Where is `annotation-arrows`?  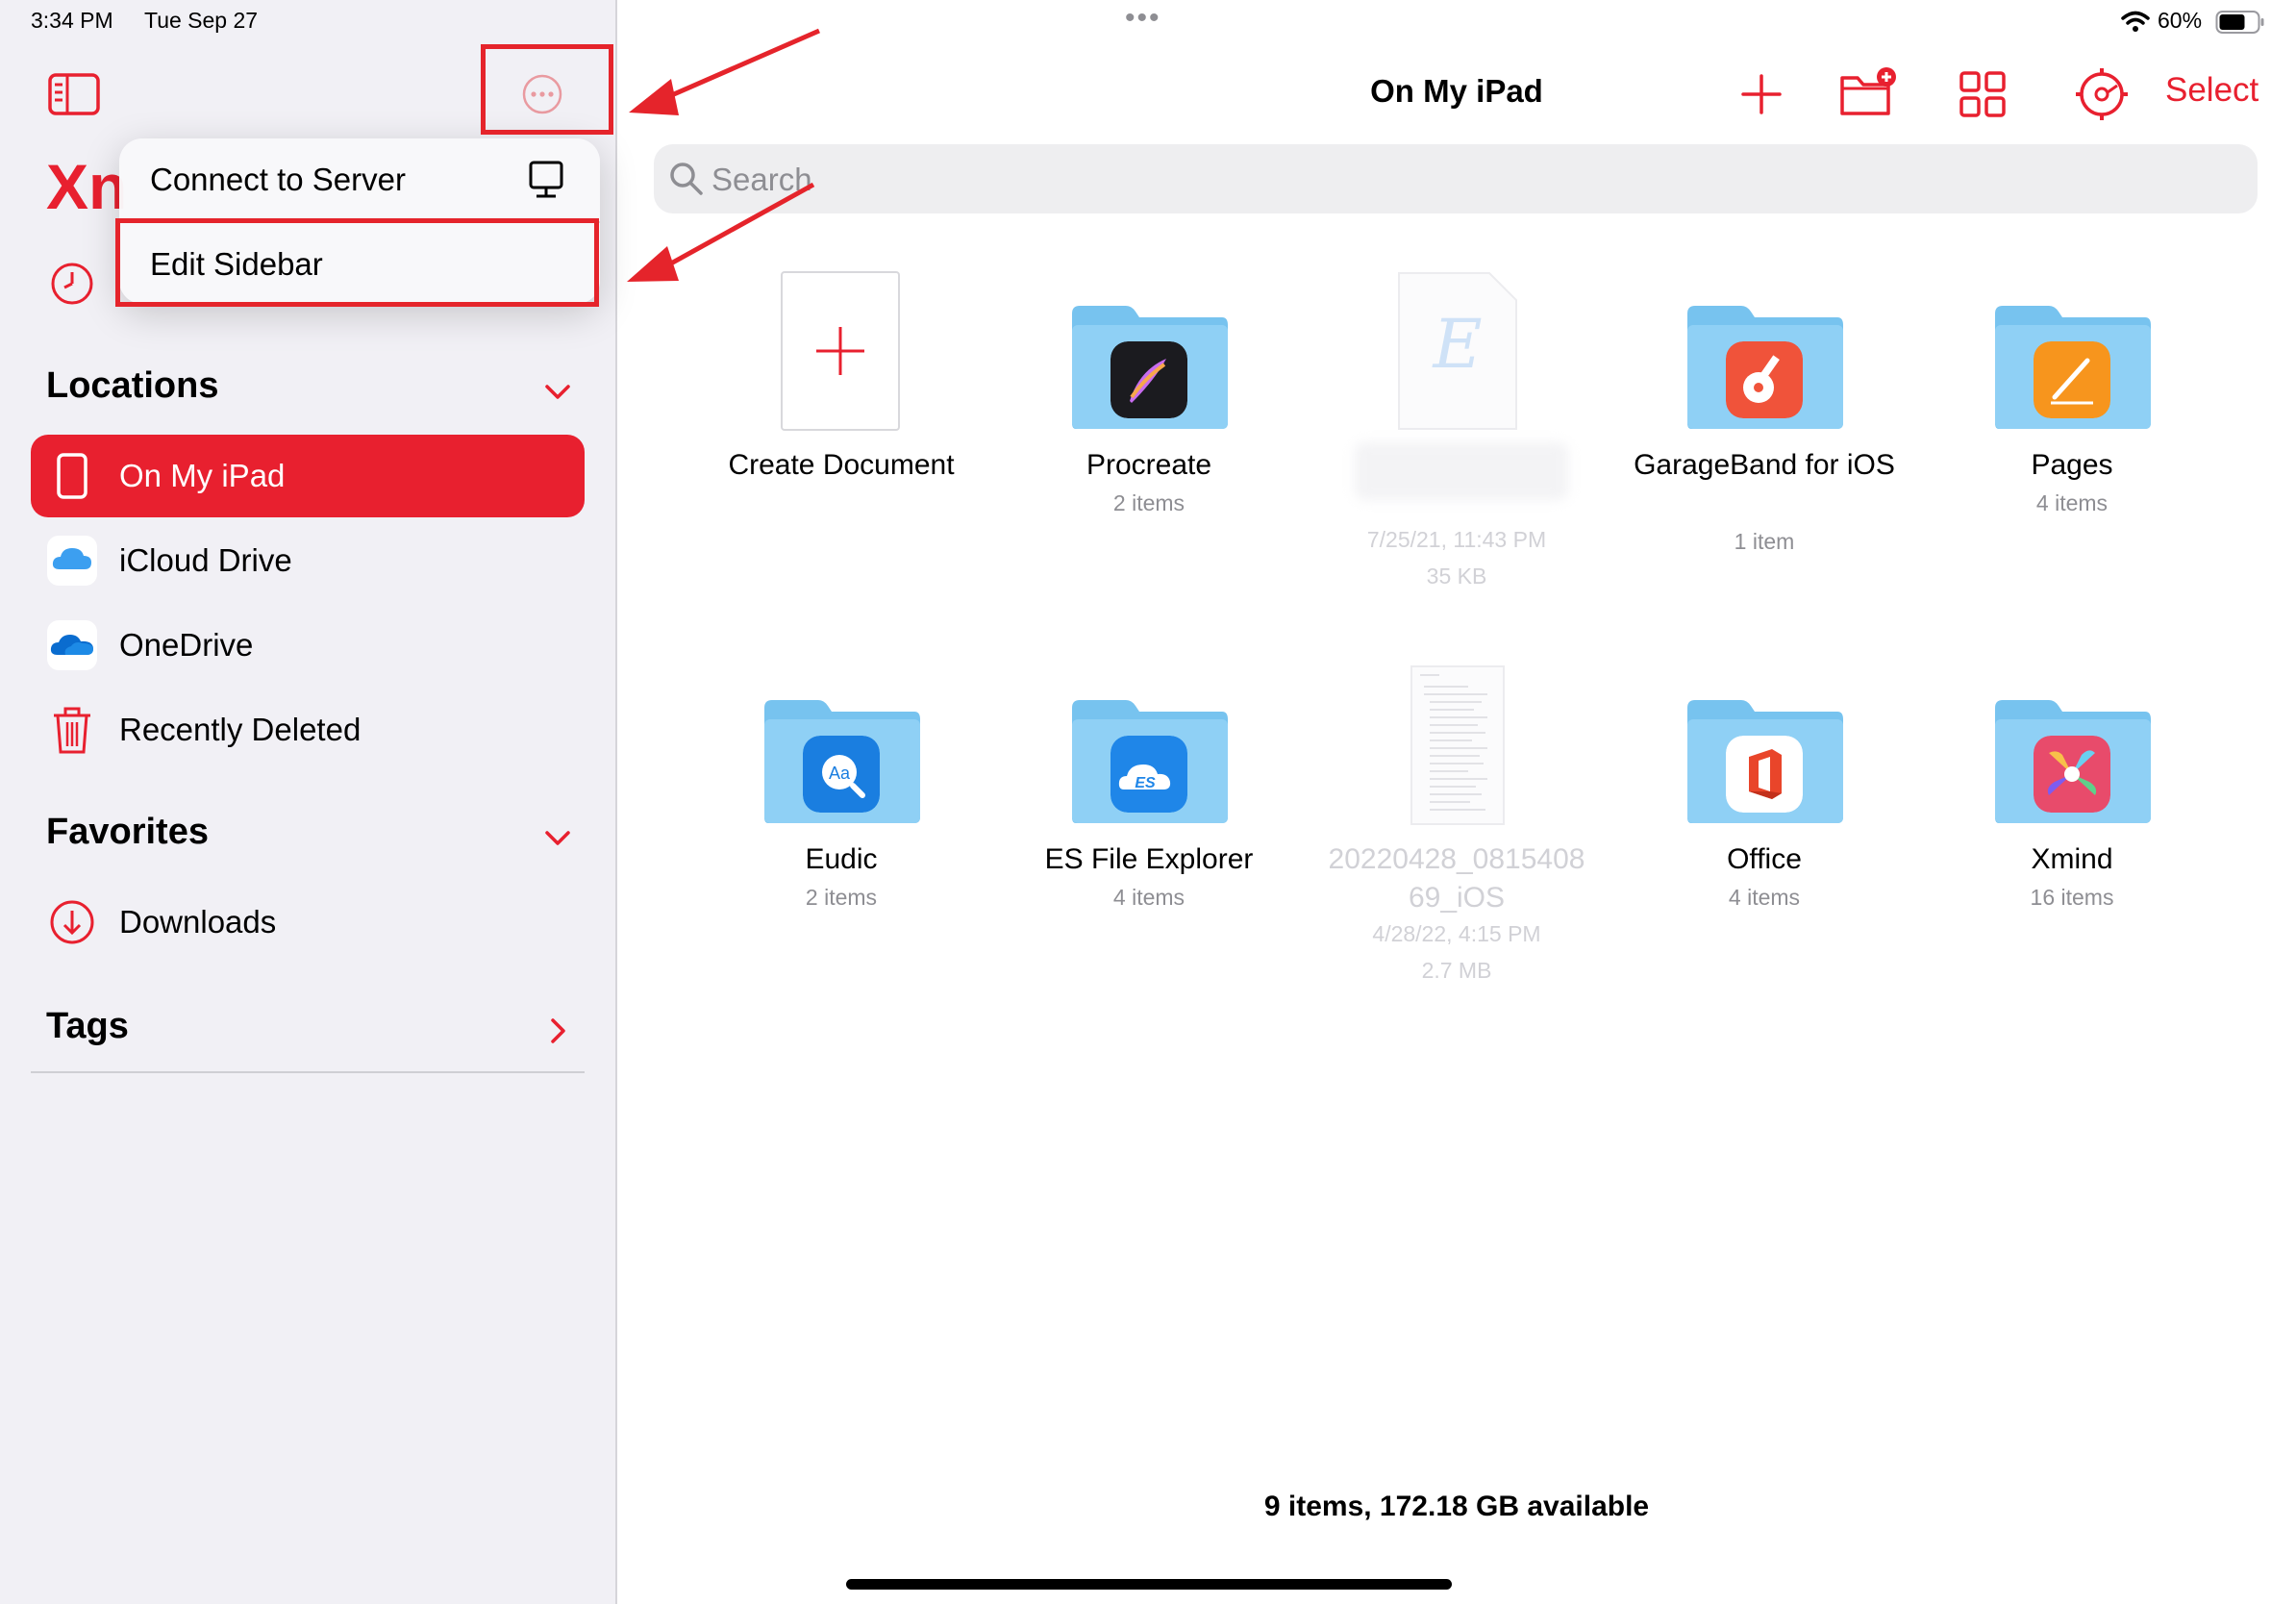 annotation-arrows is located at coordinates (724, 155).